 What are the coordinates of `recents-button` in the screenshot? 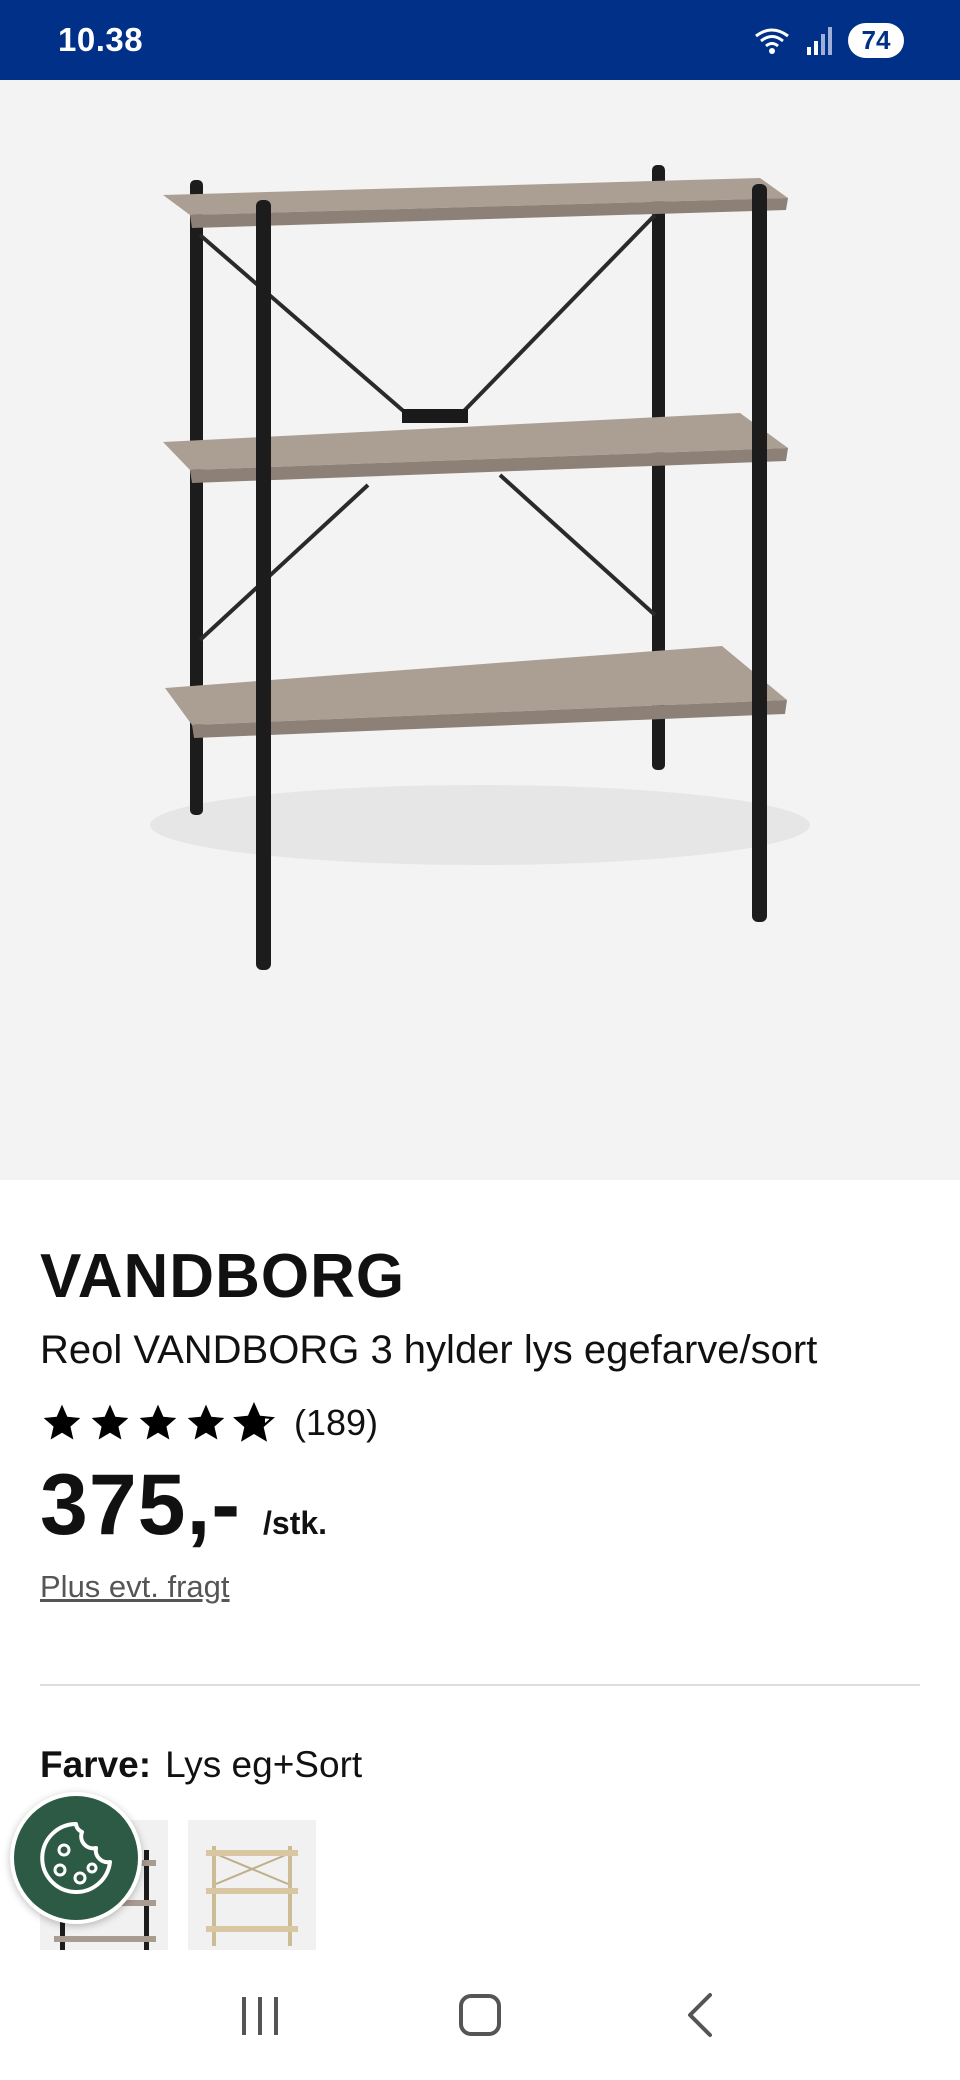 It's located at (260, 2015).